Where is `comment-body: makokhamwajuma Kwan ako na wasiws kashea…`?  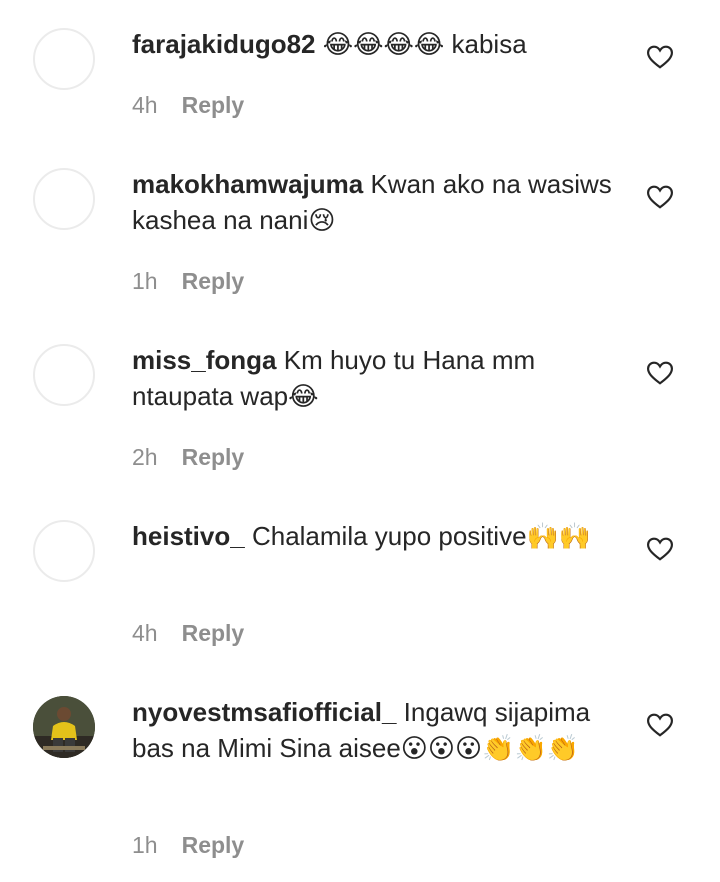
comment-body: makokhamwajuma Kwan ako na wasiws kashea… is located at coordinates (377, 202).